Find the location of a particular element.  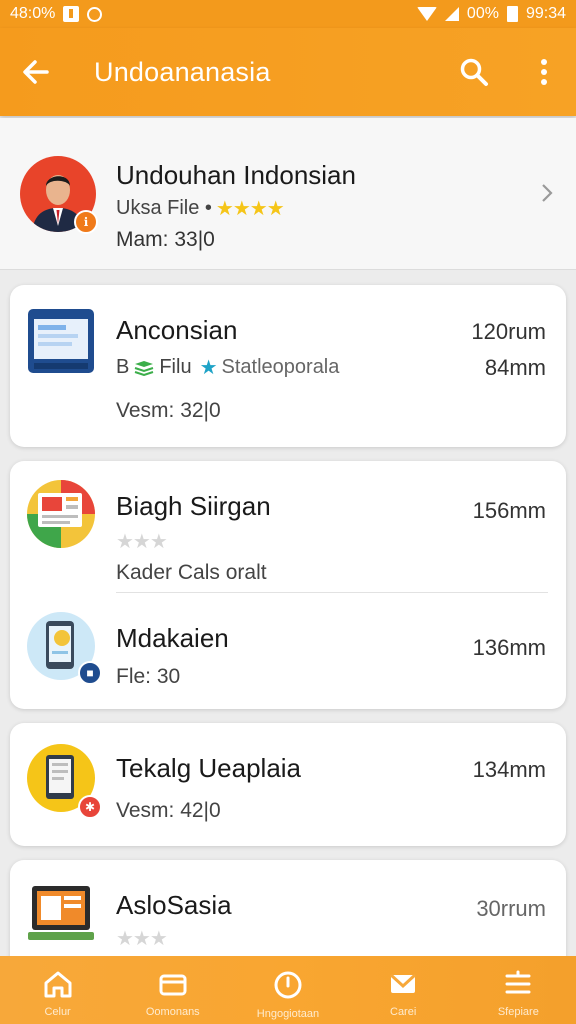

star-icon: ★ is located at coordinates (208, 368).